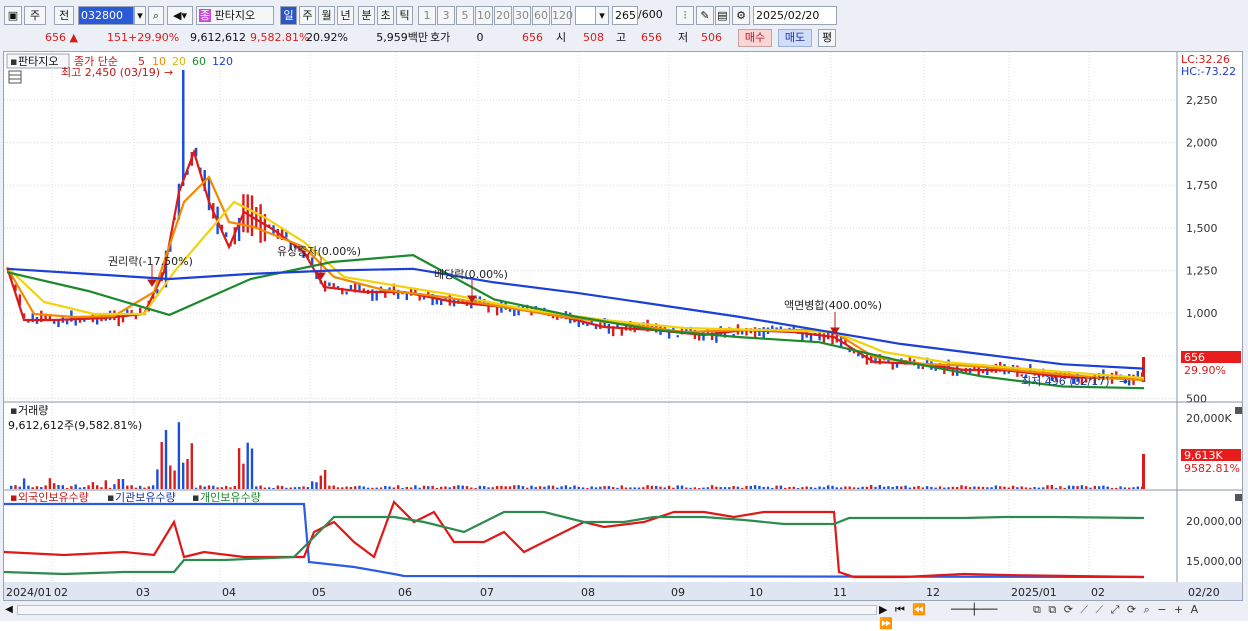 The height and width of the screenshot is (631, 1248). Describe the element at coordinates (366, 15) in the screenshot. I see `period-minute: 분` at that location.